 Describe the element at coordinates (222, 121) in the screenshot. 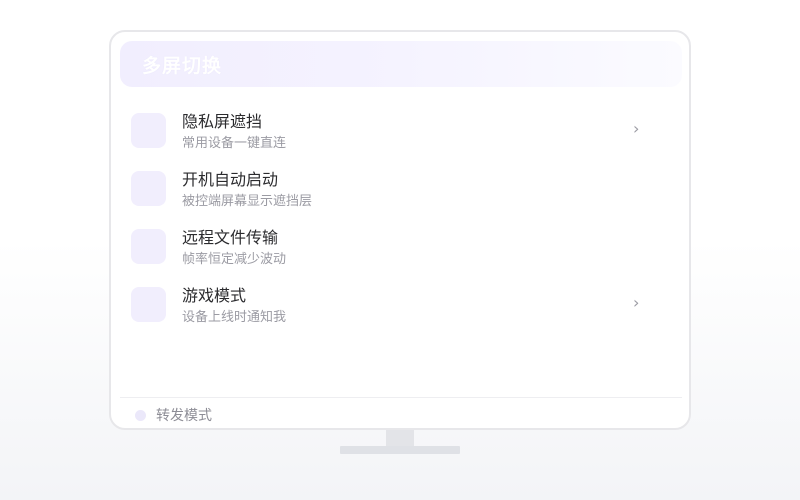

I see `list-item-title: 隐私屏遮挡` at that location.